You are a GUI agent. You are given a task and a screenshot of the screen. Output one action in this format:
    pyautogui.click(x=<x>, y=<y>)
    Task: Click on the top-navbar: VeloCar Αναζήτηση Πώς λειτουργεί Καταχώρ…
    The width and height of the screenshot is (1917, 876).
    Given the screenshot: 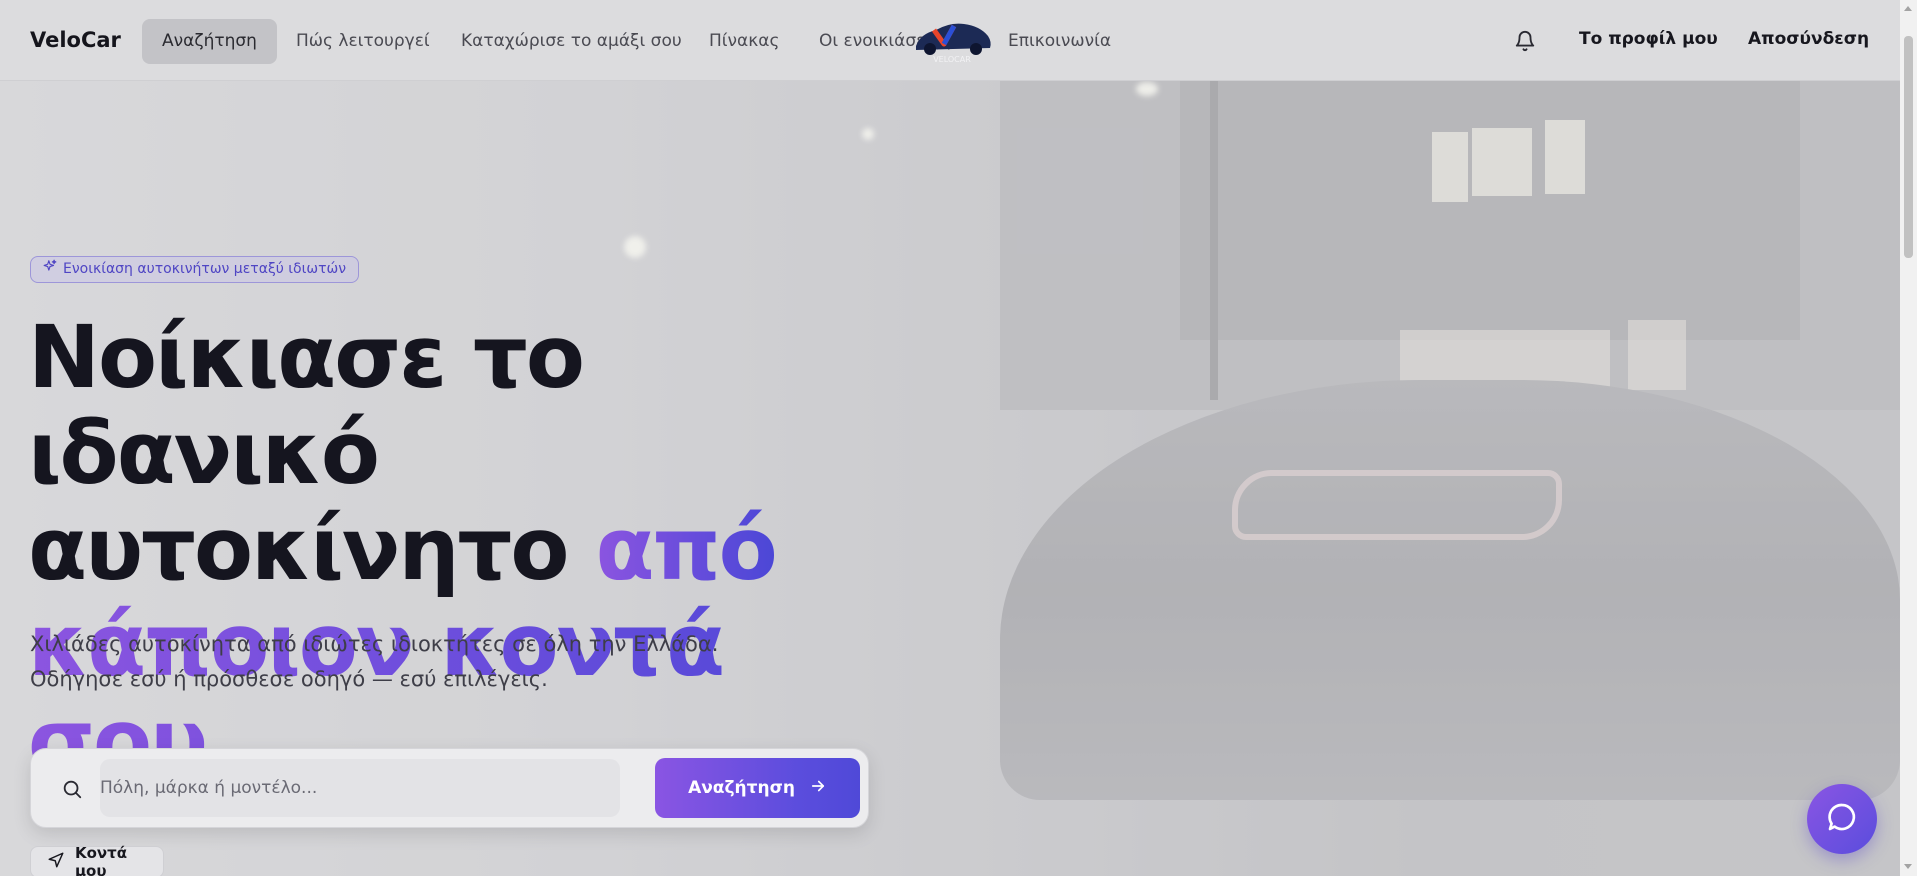 What is the action you would take?
    pyautogui.click(x=950, y=40)
    